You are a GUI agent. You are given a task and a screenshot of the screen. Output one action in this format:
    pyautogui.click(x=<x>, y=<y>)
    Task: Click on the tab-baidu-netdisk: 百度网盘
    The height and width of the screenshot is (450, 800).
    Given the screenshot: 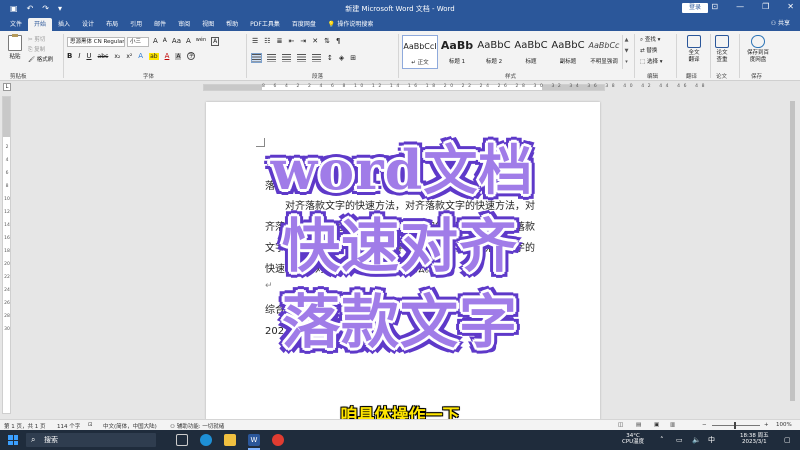 What is the action you would take?
    pyautogui.click(x=304, y=24)
    